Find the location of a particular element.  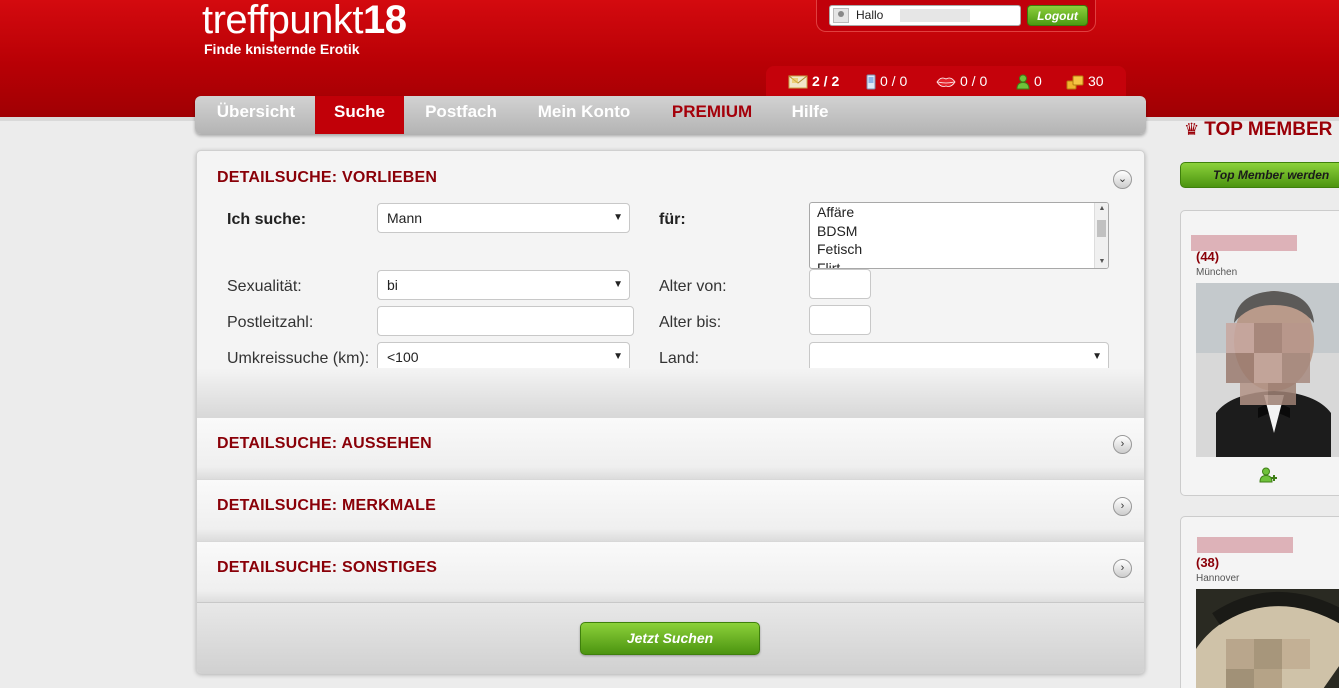

user-box: Hallo Logout is located at coordinates (956, 16).